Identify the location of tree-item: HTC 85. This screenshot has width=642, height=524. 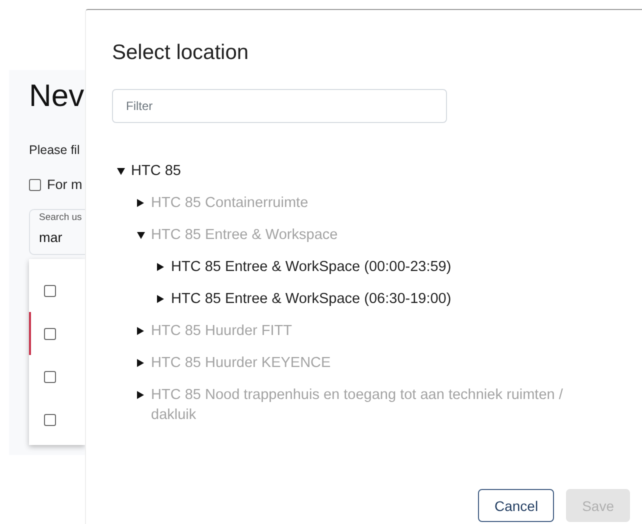
(156, 171).